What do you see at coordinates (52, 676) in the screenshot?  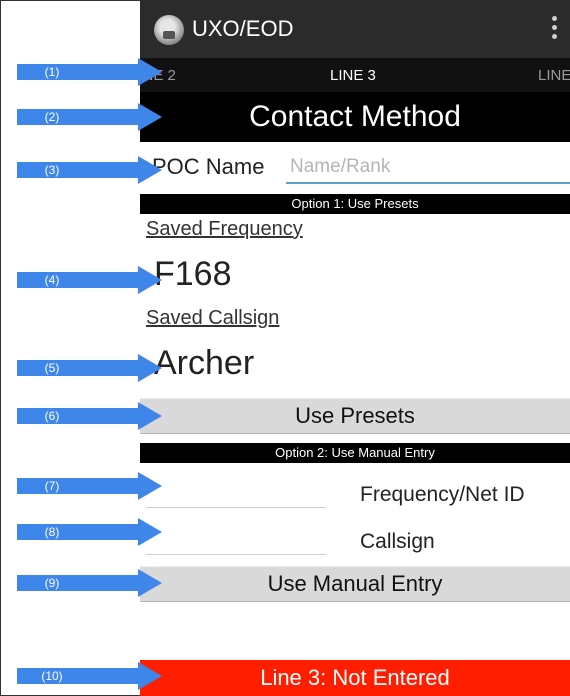 I see `callout-number: (10)` at bounding box center [52, 676].